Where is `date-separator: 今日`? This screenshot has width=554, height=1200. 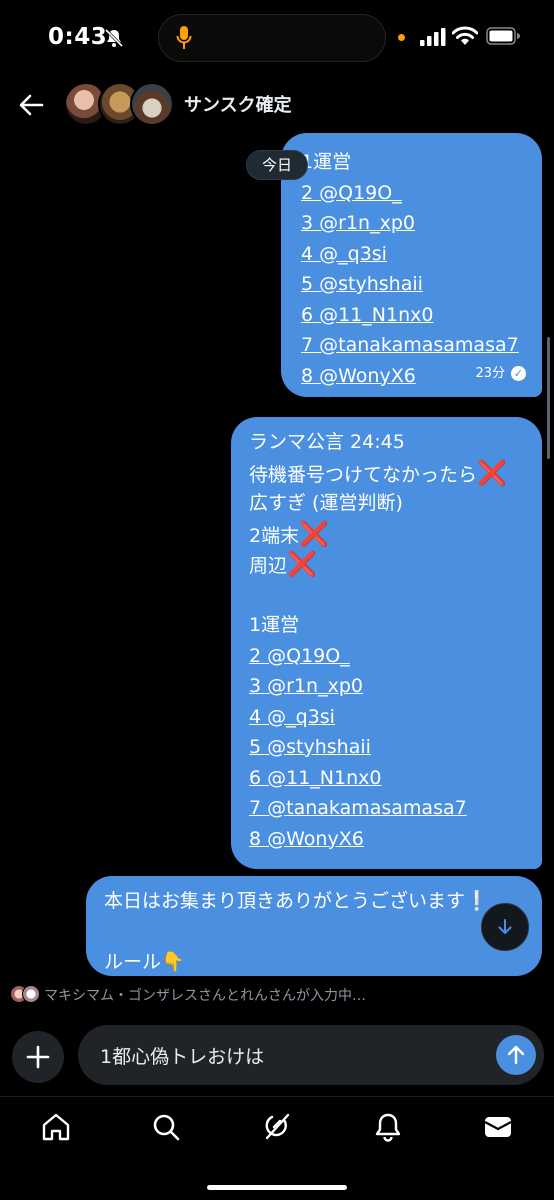
date-separator: 今日 is located at coordinates (277, 165).